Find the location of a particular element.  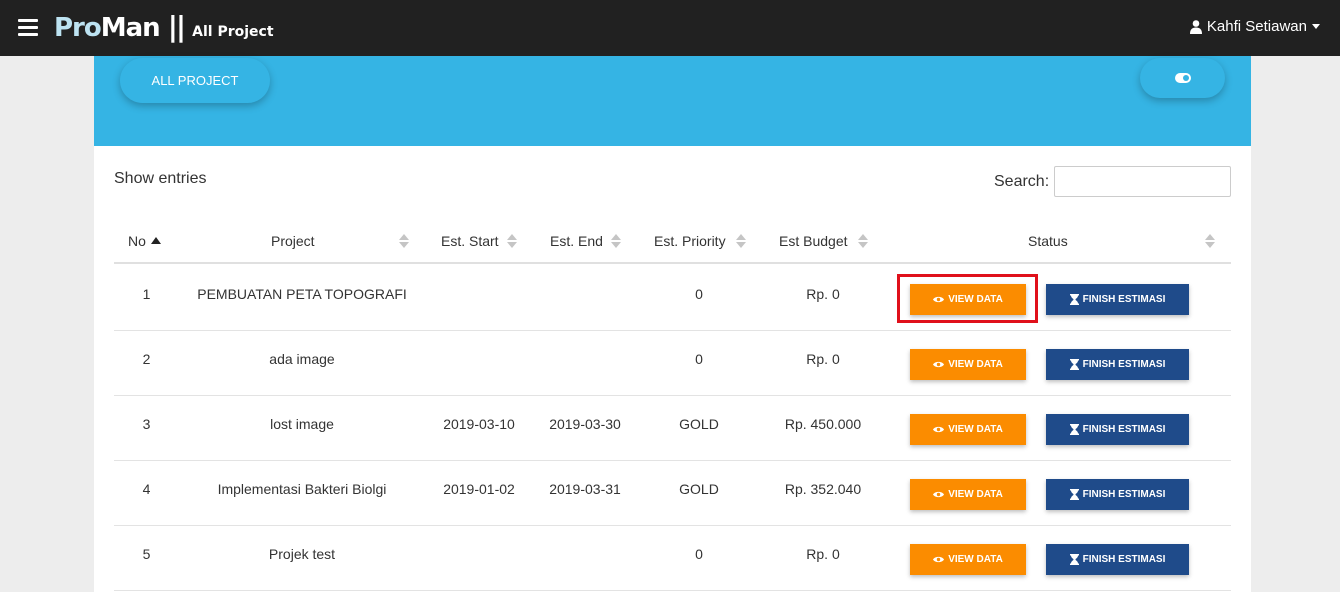

column-label: Project is located at coordinates (293, 241).